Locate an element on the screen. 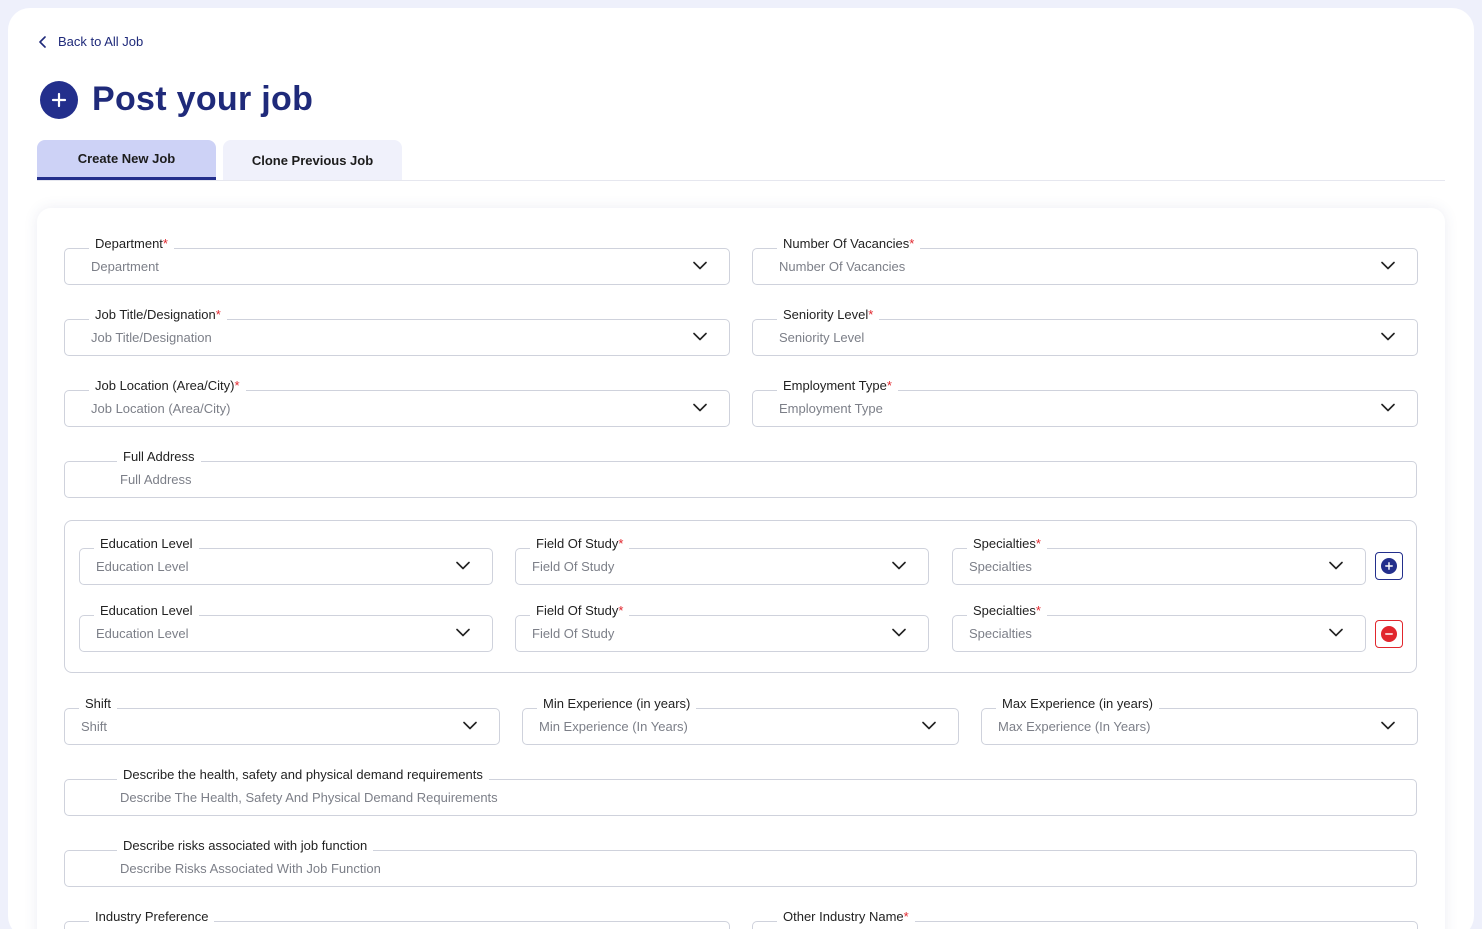 The image size is (1482, 929). max-experience-placeholder: Max Experience (In Years) is located at coordinates (1074, 726).